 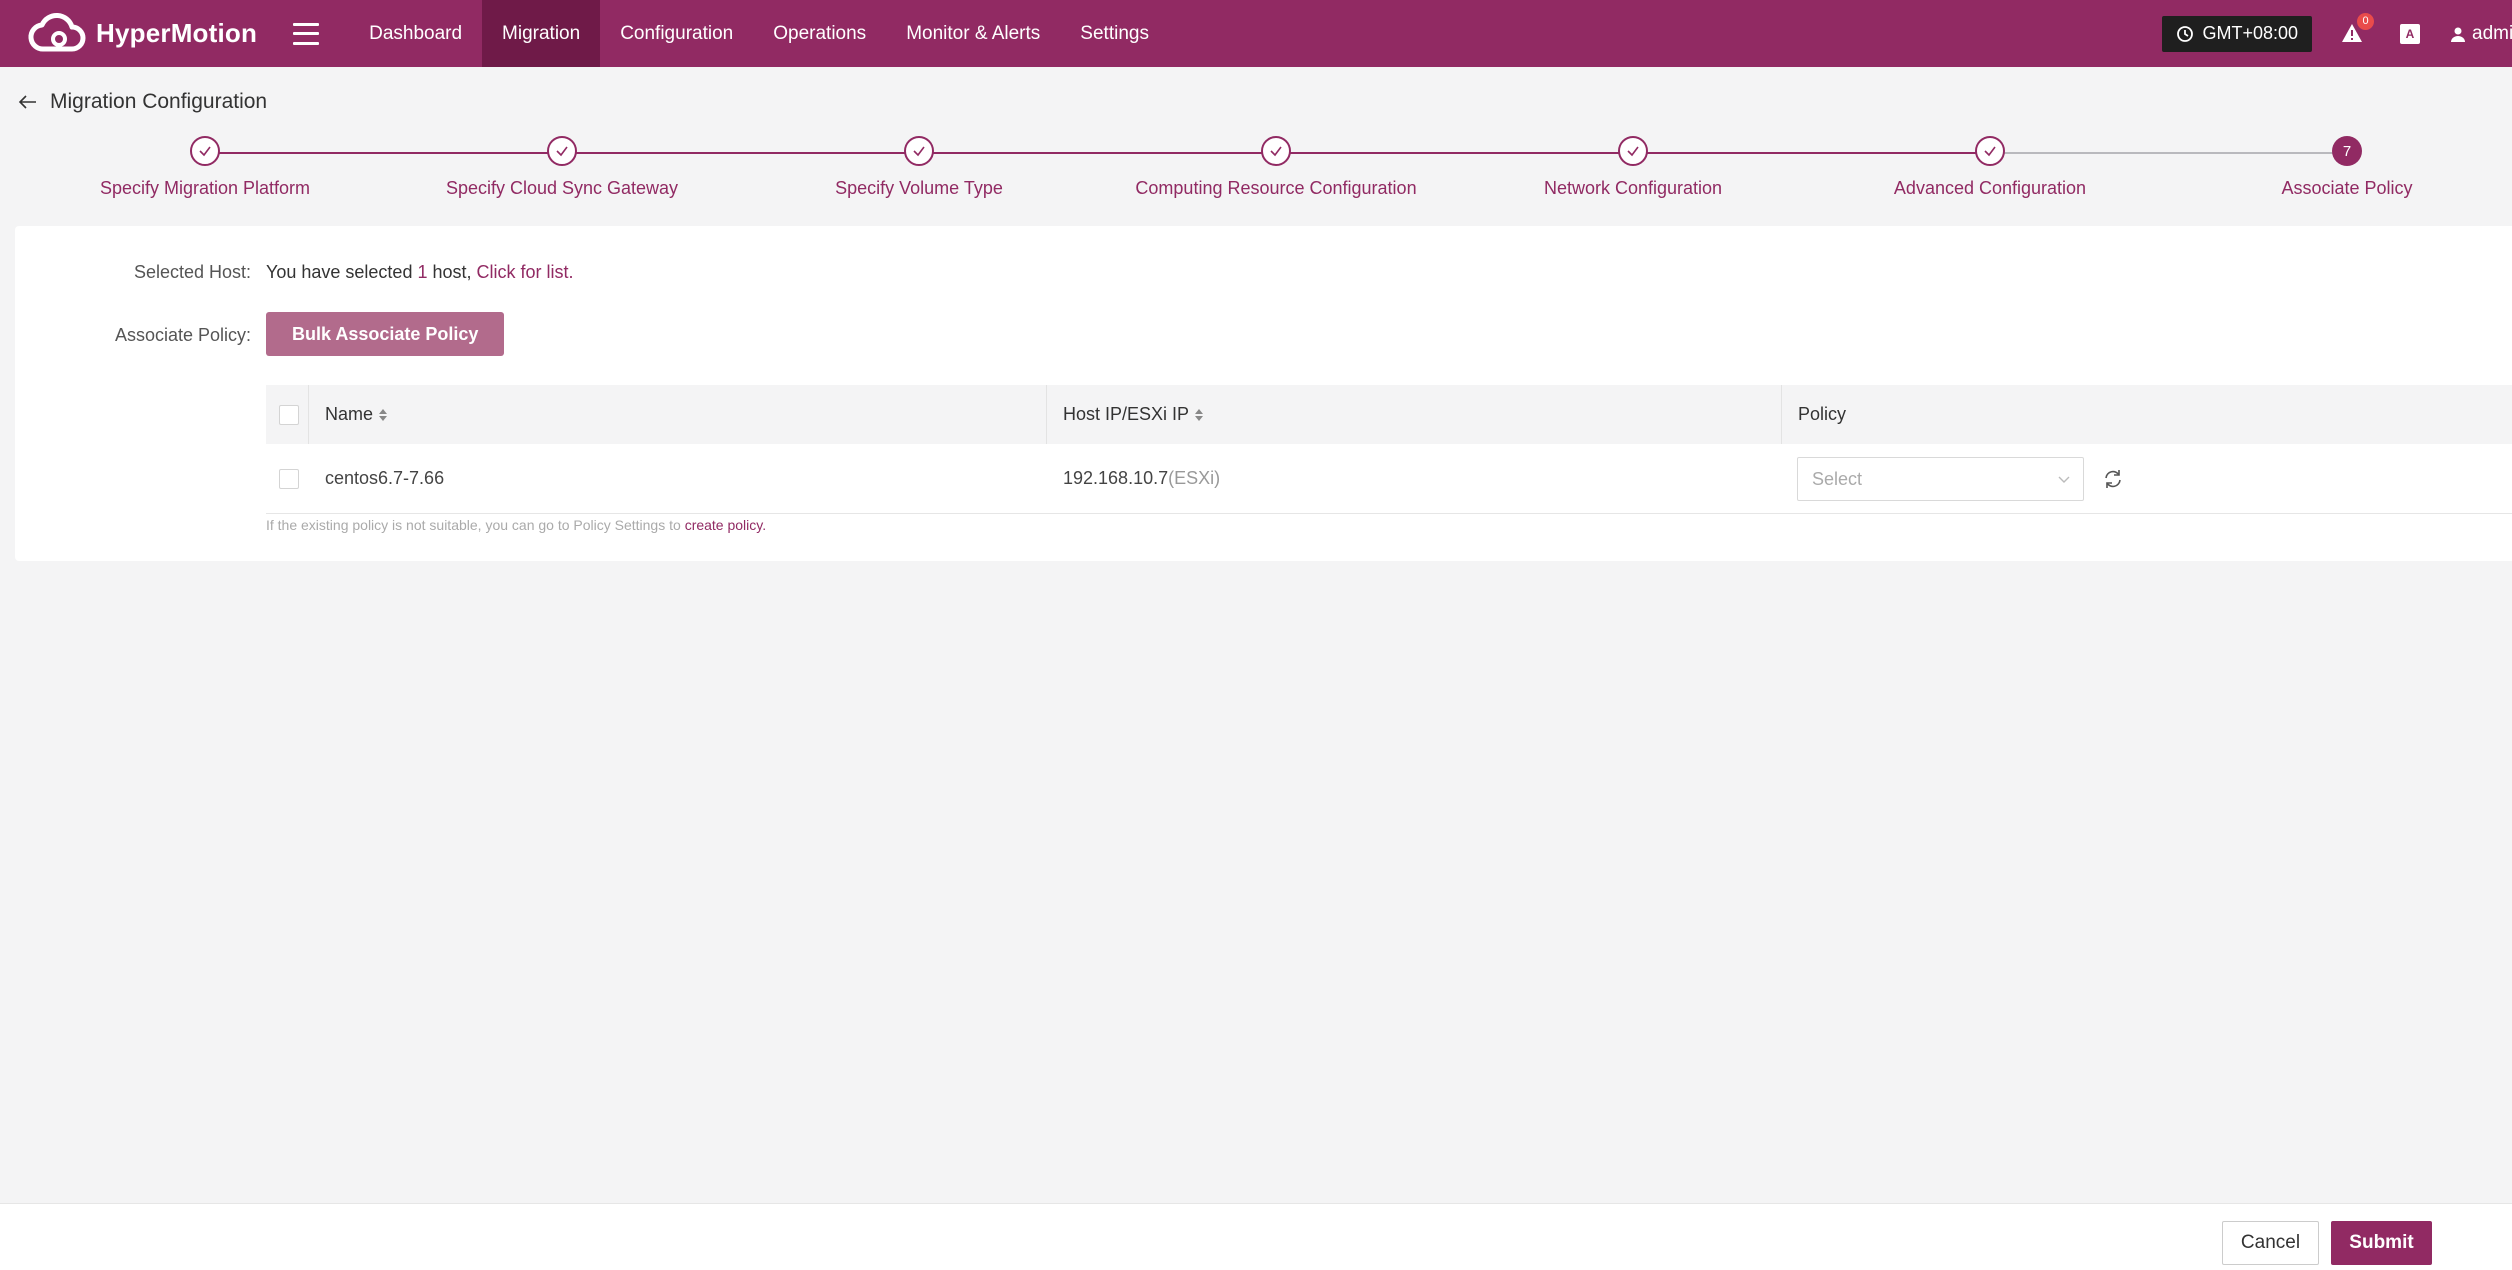 I want to click on table-row: centos6.7-7.66 192.168.10.7 (ESXi) Select, so click(x=1389, y=479).